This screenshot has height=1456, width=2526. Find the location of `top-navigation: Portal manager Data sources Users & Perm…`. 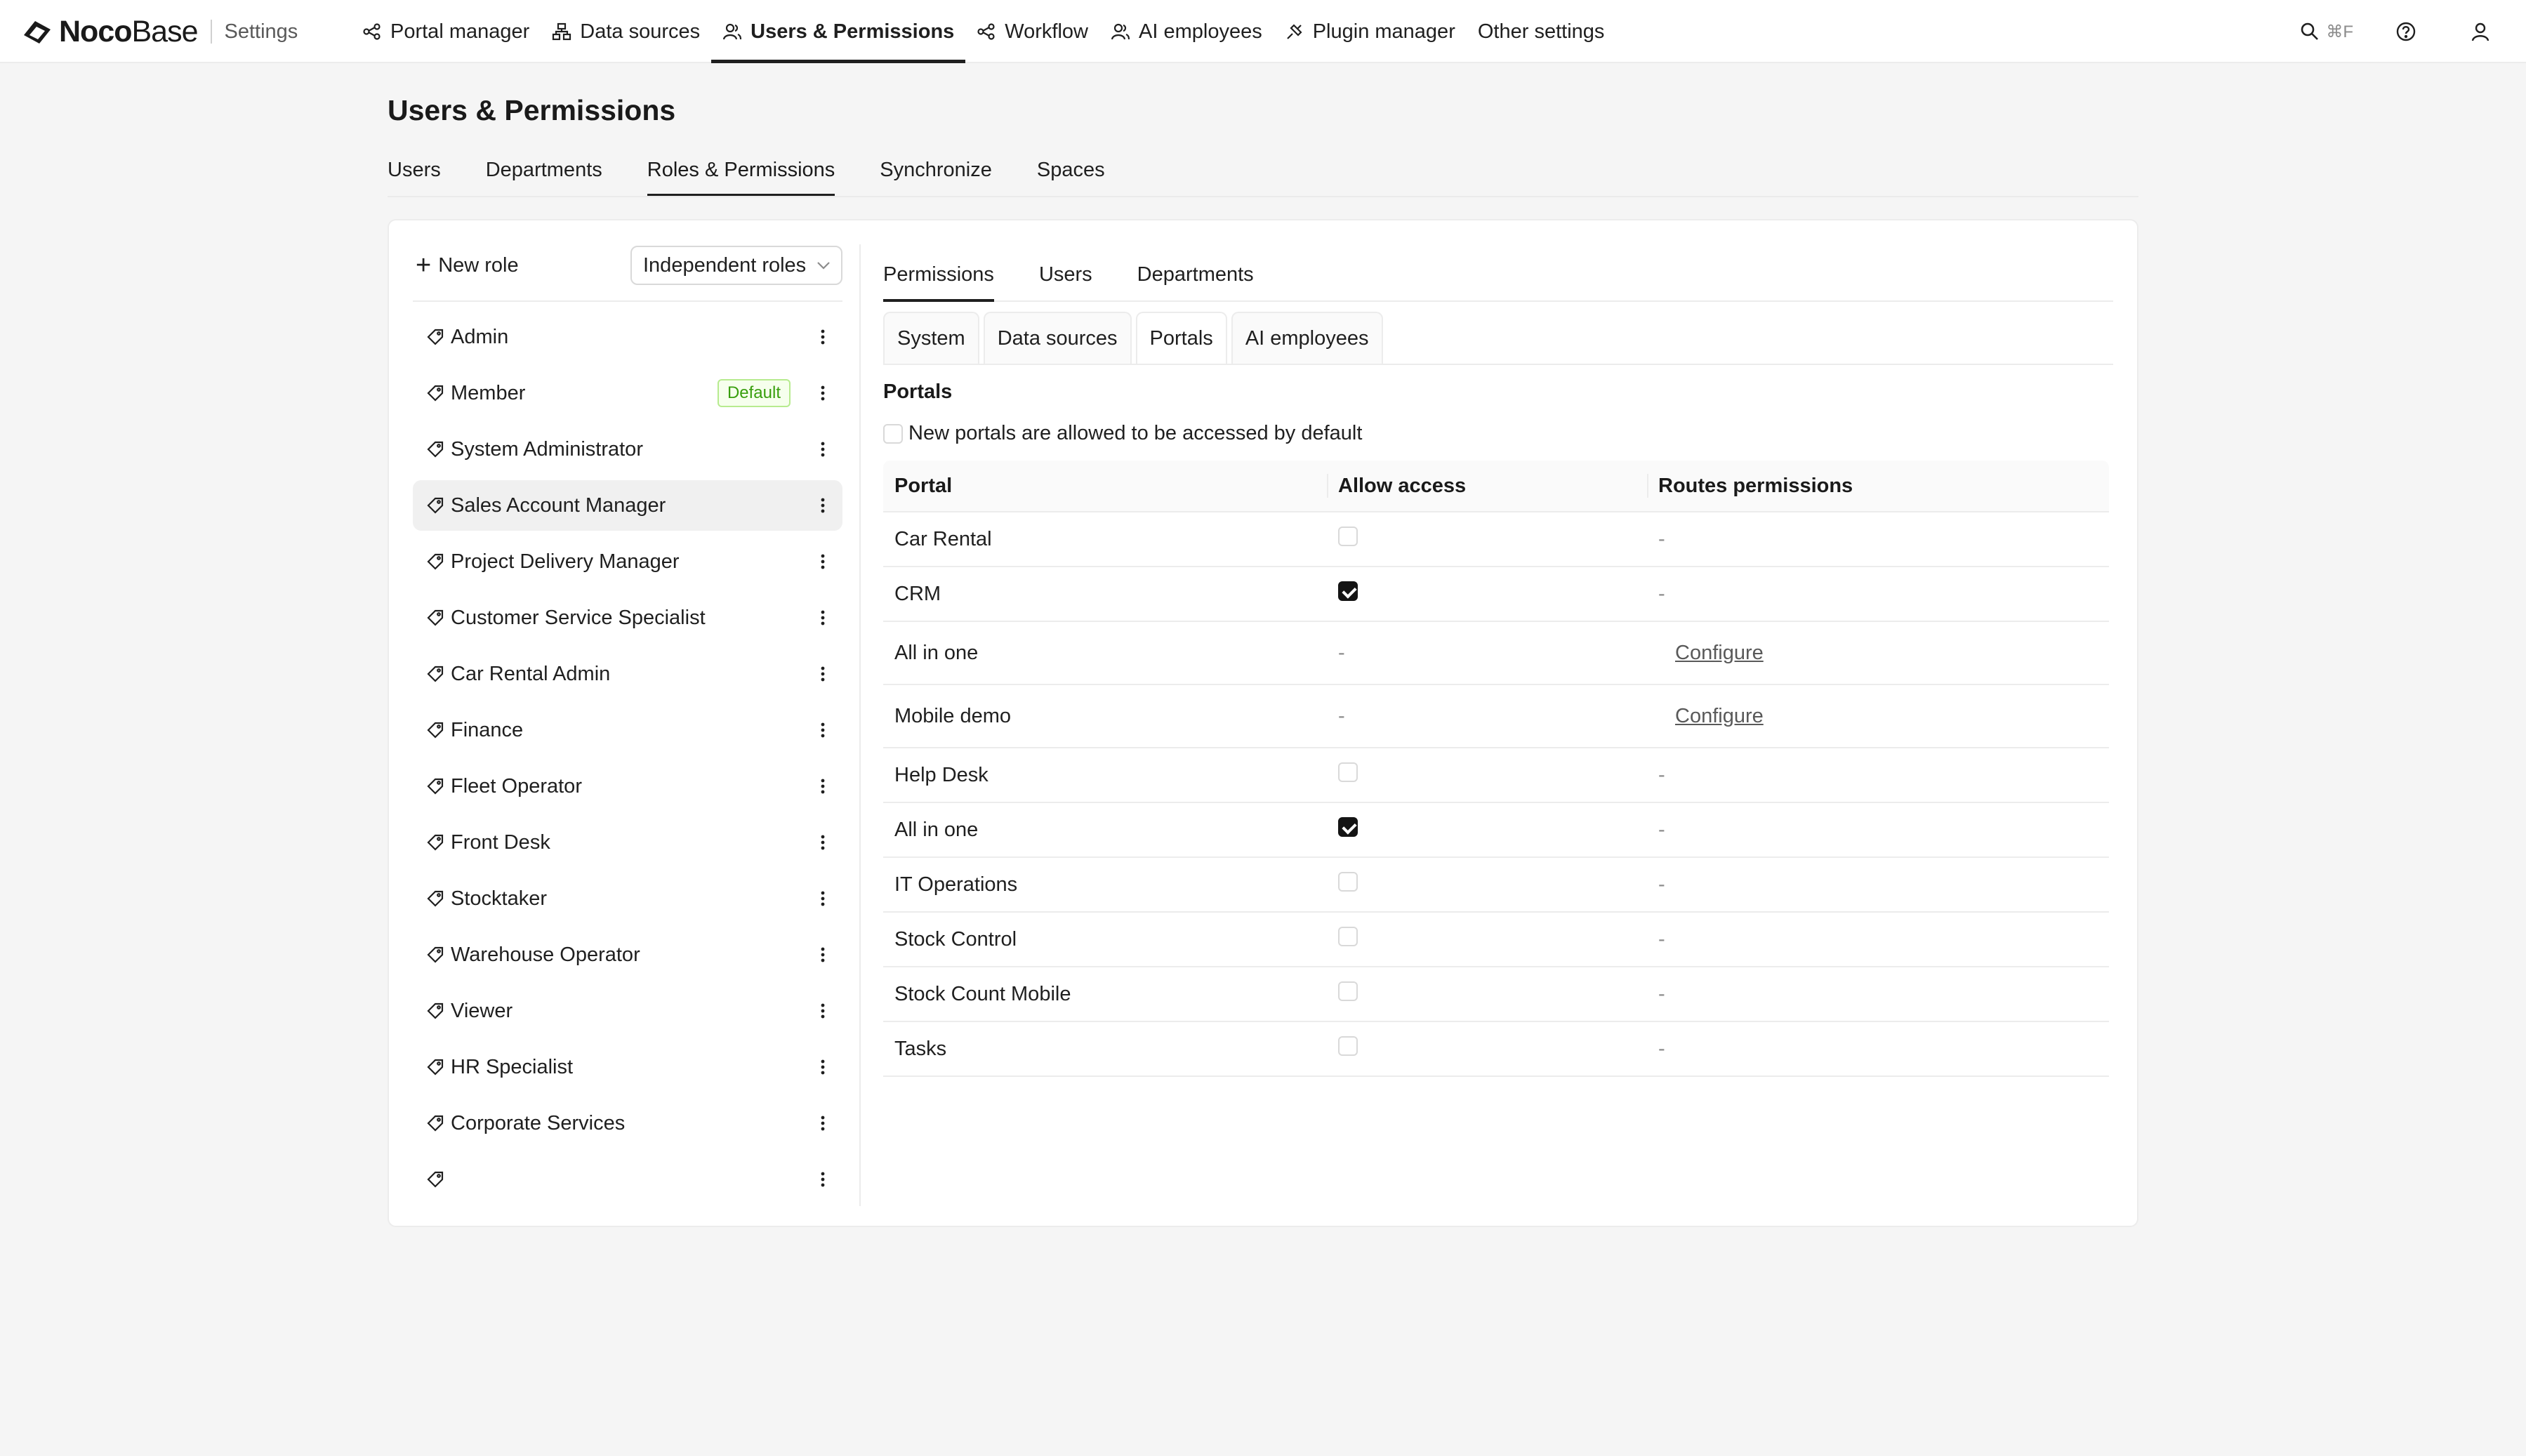

top-navigation: Portal manager Data sources Users & Perm… is located at coordinates (983, 31).